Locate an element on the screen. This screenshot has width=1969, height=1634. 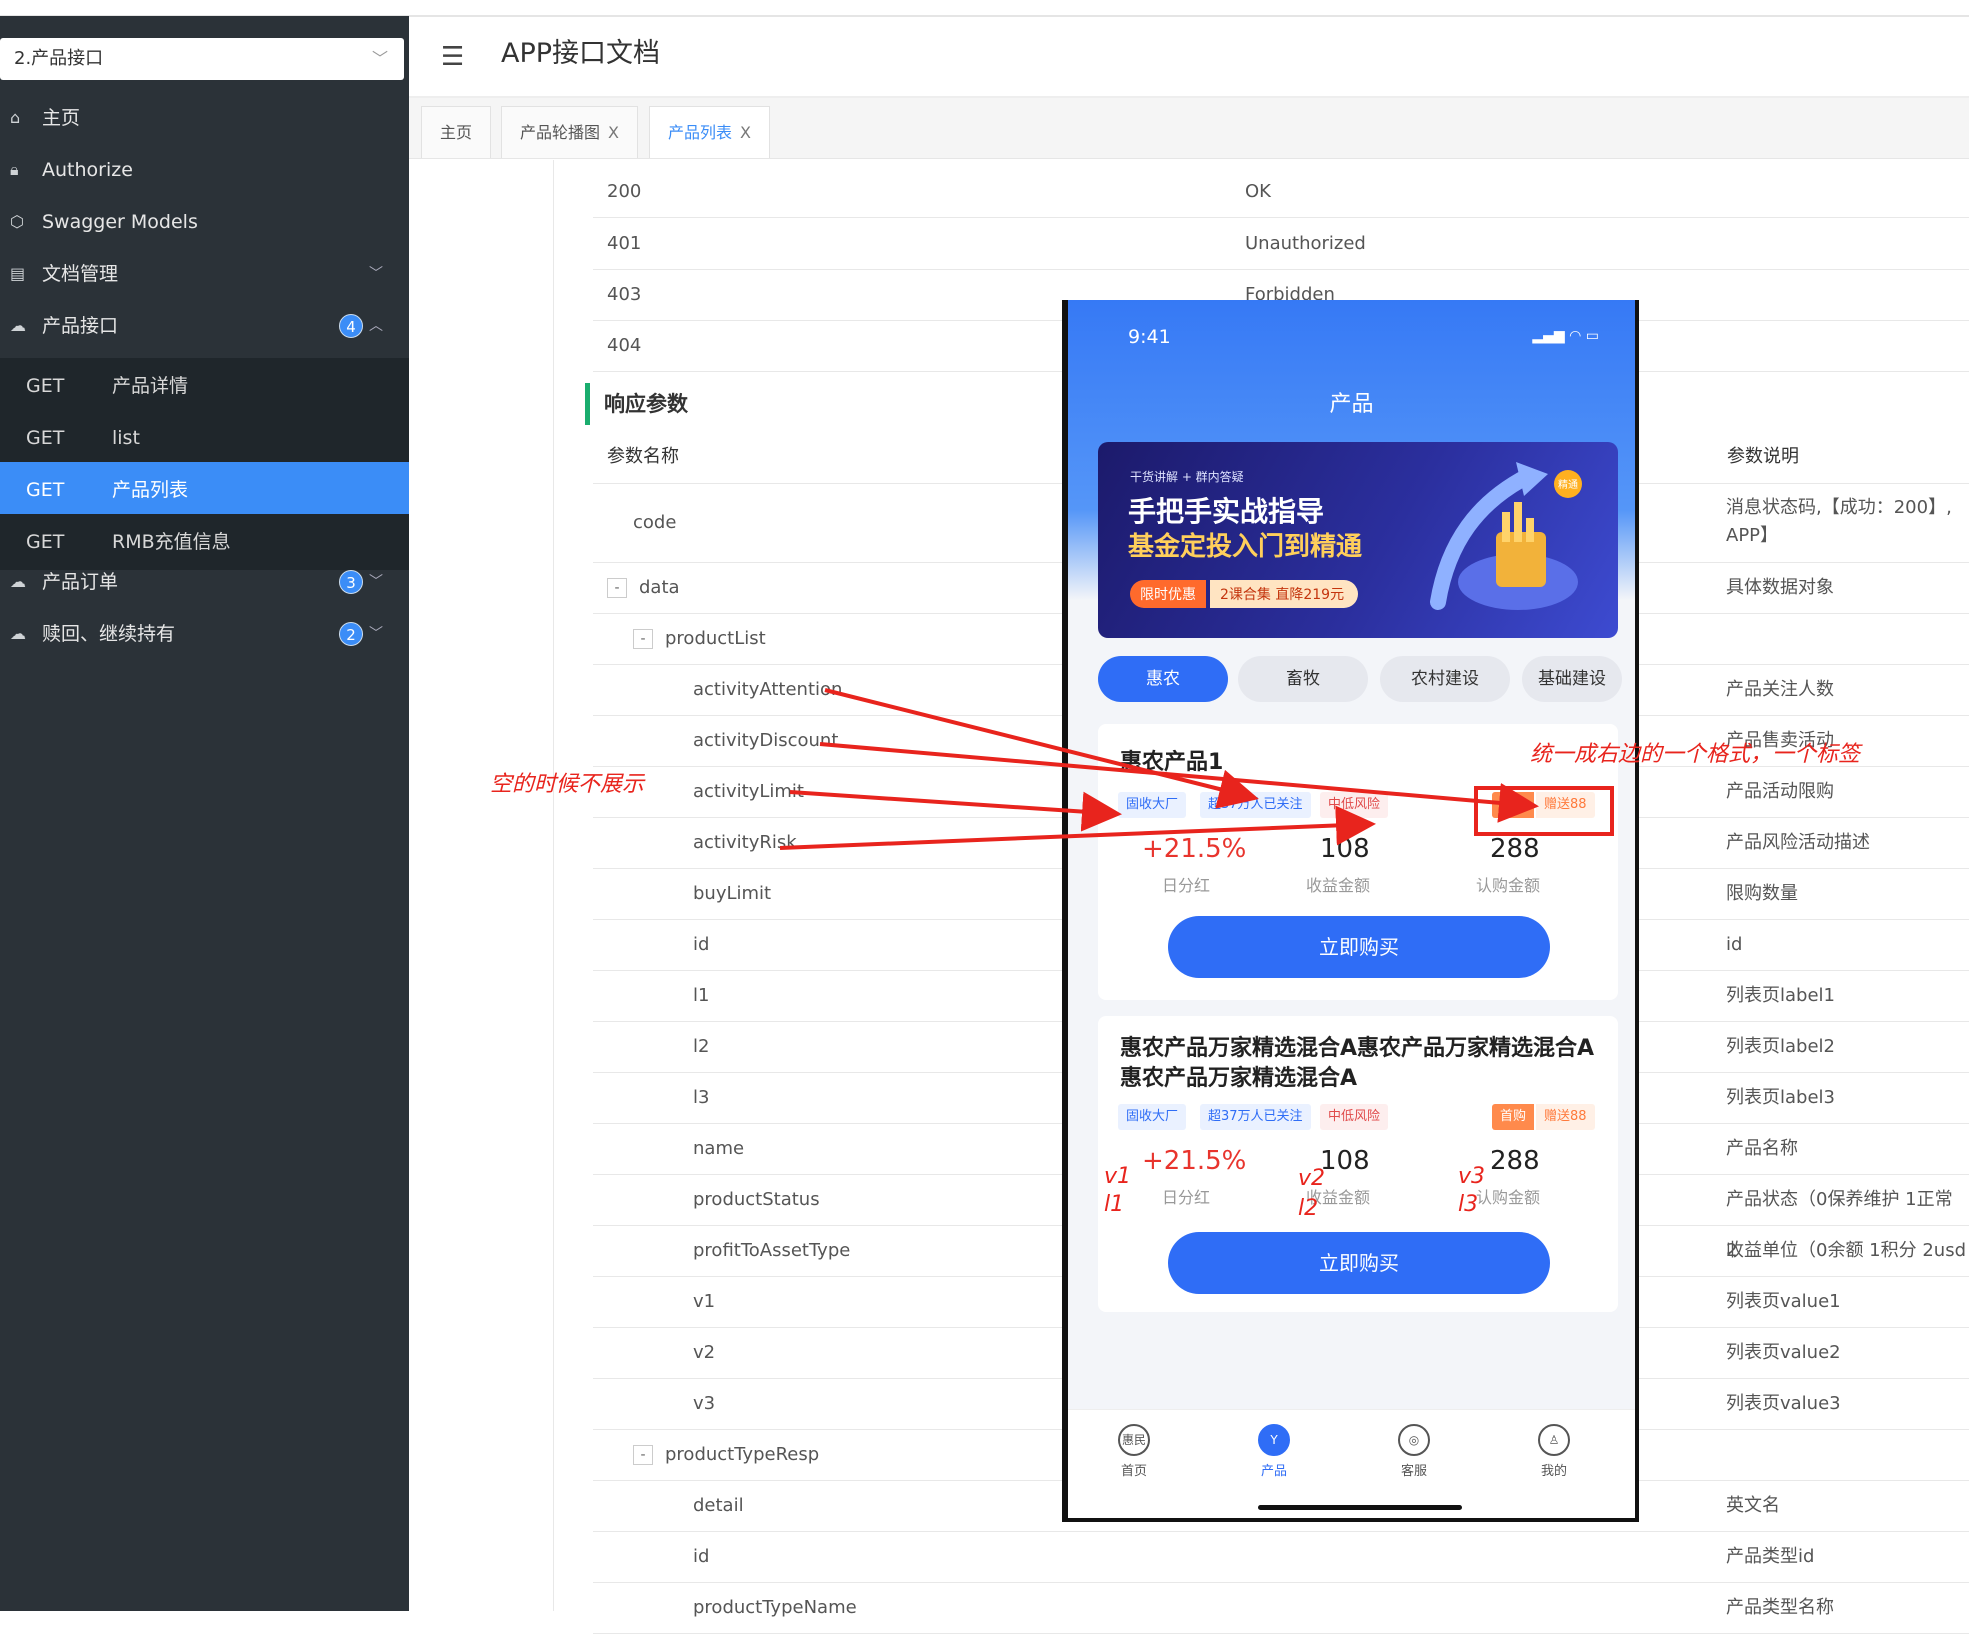
stat-label: 认购金额 is located at coordinates (1508, 885).